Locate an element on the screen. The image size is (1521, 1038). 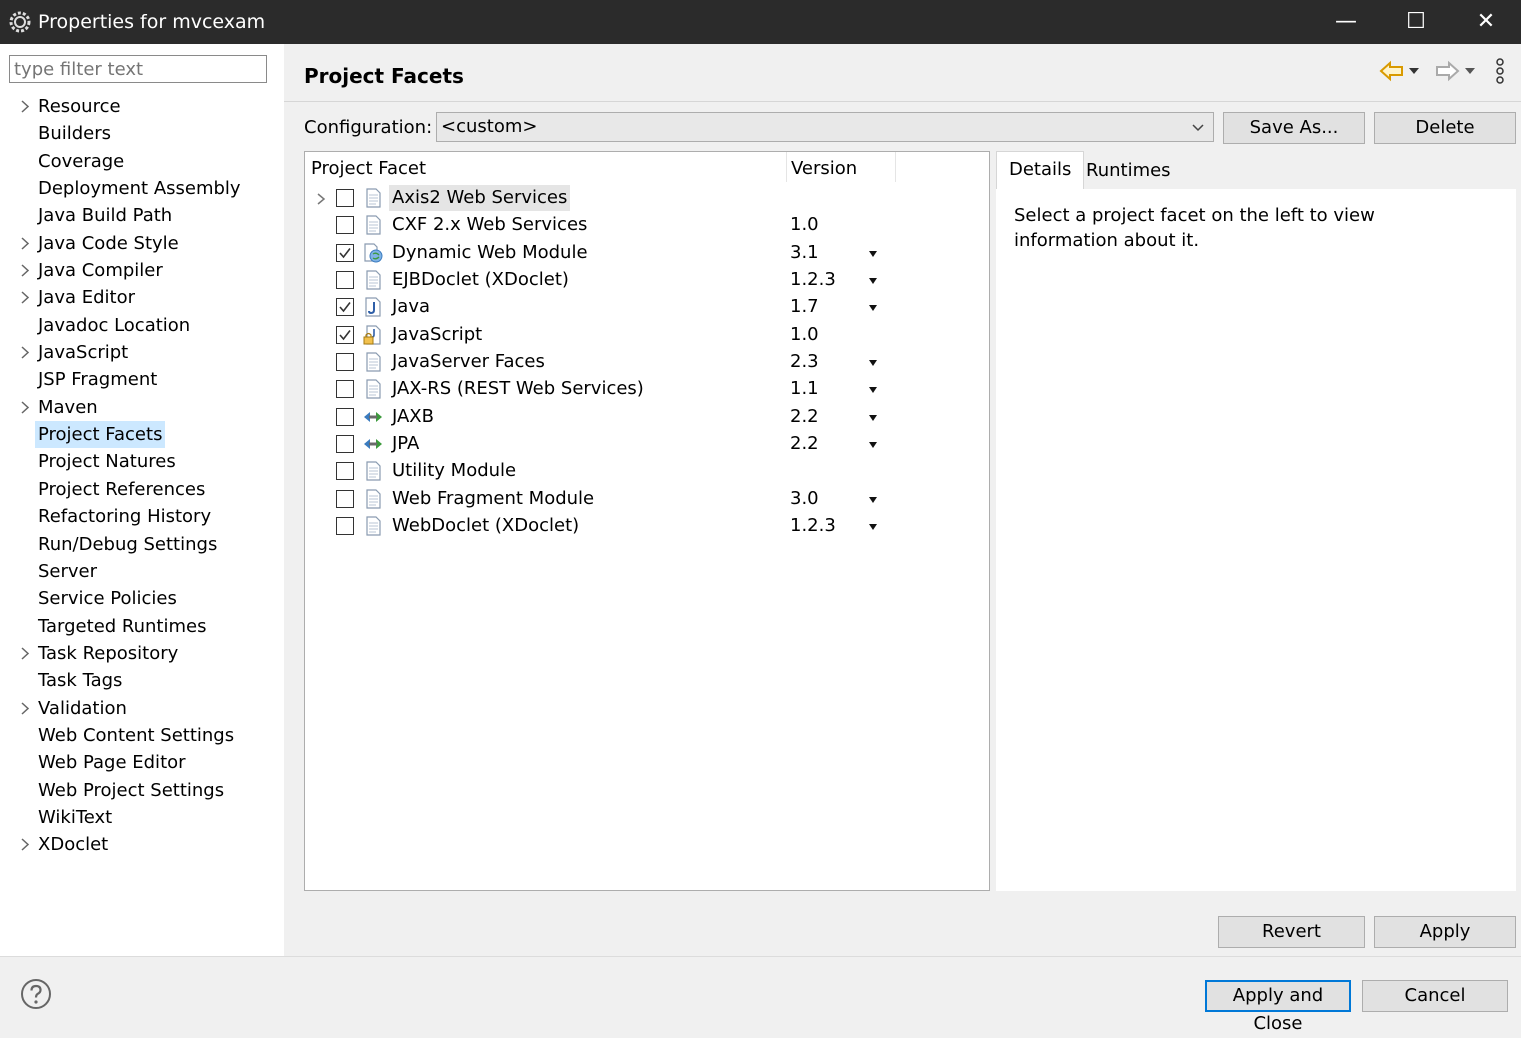
delete-button: Delete is located at coordinates (1445, 128).